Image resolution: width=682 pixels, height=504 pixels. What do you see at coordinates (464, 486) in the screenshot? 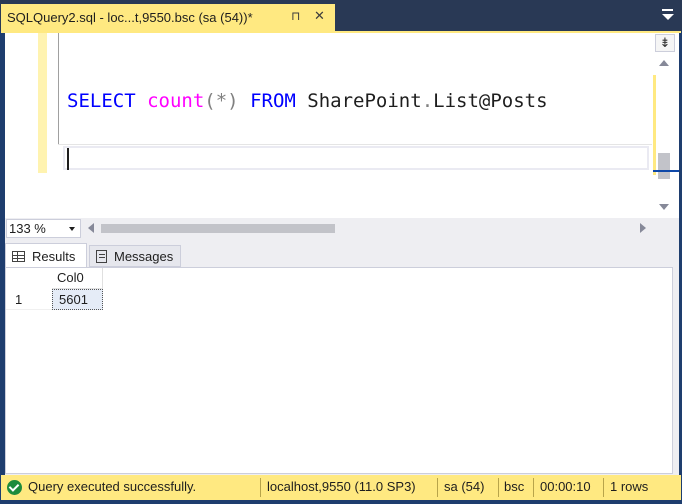
I see `status-user: sa (54)` at bounding box center [464, 486].